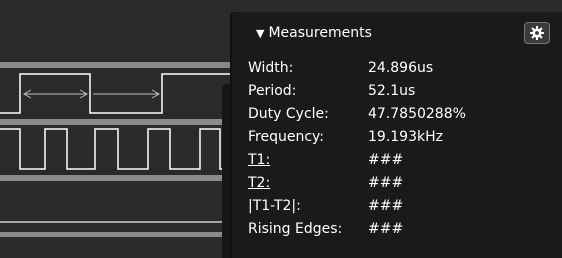  I want to click on measurement-label: Period:, so click(272, 91).